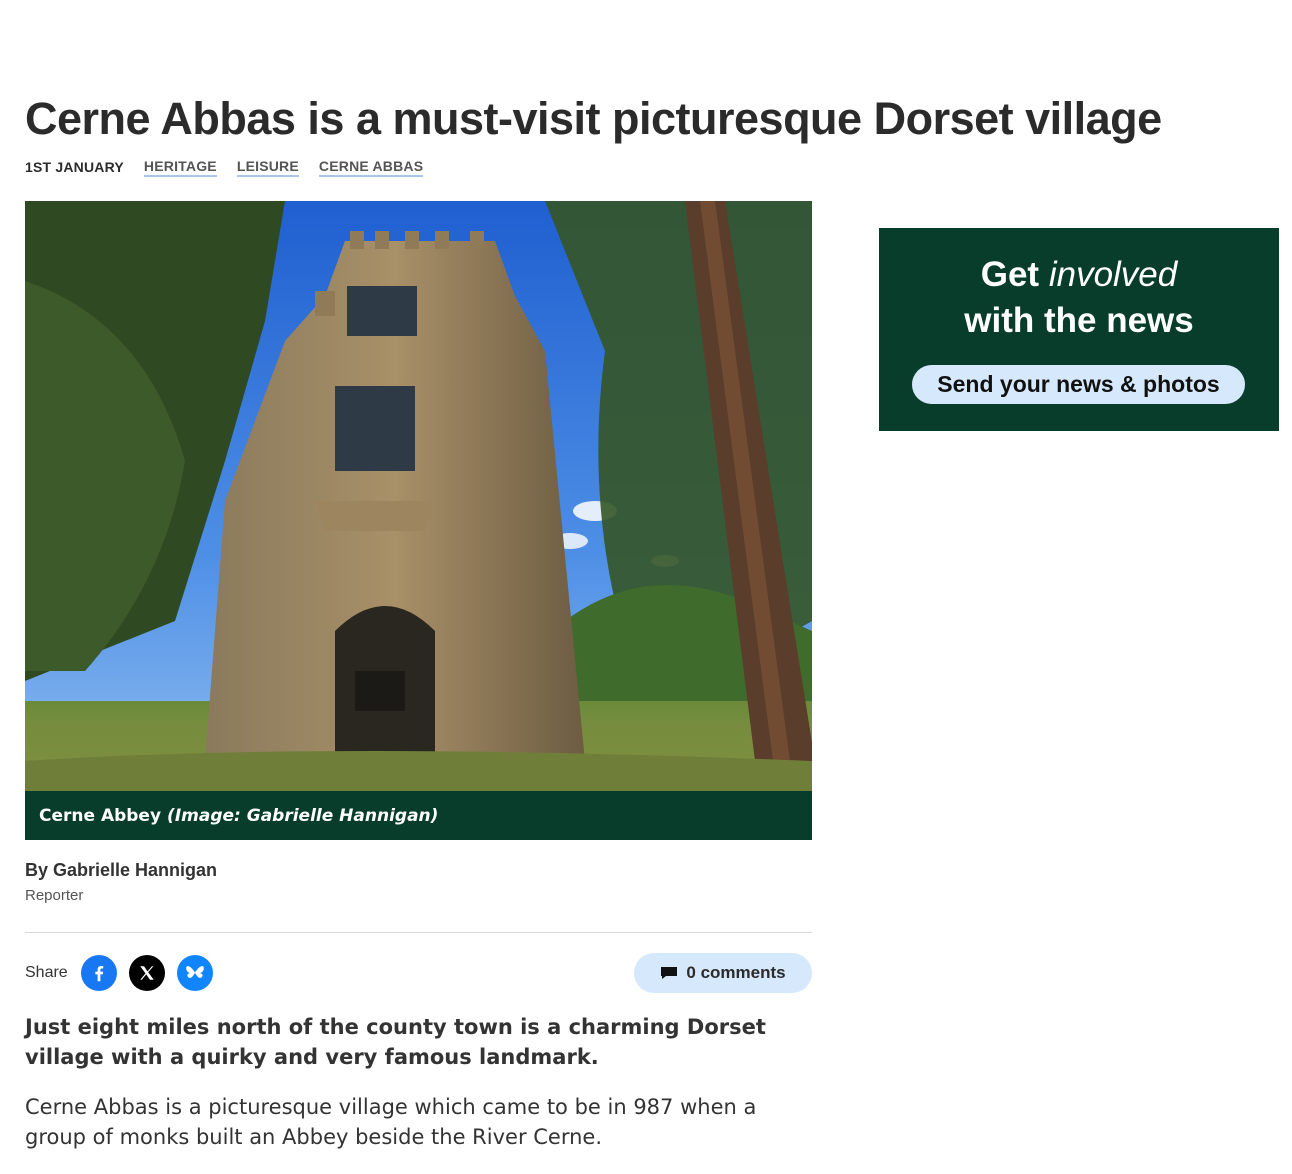 This screenshot has height=1174, width=1292. I want to click on image-caption: Cerne Abbey (Image: Gabrielle Hannigan), so click(418, 815).